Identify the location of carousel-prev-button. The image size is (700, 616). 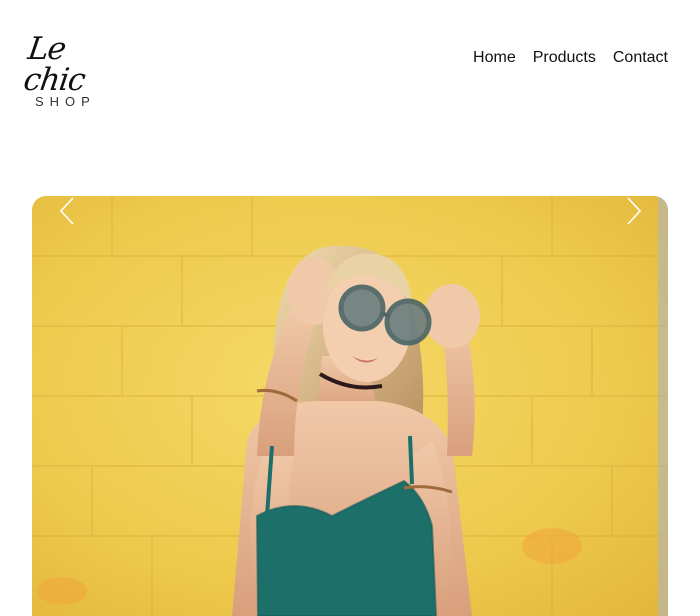
(67, 211).